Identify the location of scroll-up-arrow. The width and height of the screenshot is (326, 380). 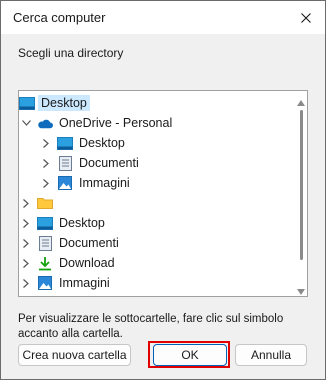
(301, 100).